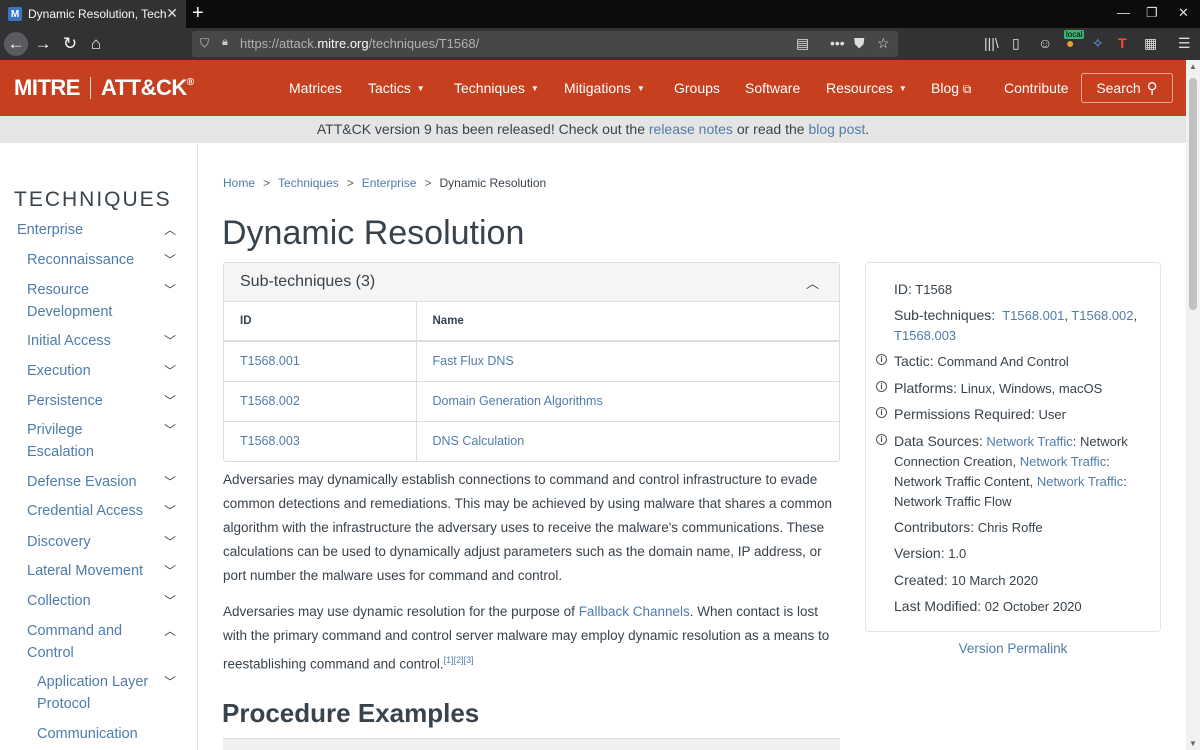 The height and width of the screenshot is (750, 1200). I want to click on sidebar-item-reconnaissance: Reconnaissance ﹀, so click(95, 260).